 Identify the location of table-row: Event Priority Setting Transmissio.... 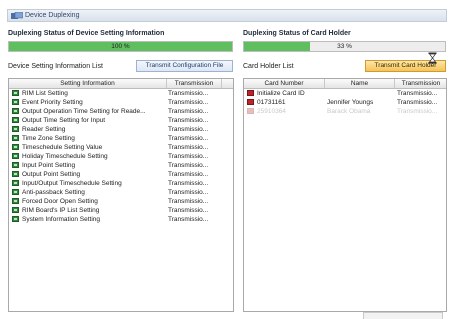
(121, 102).